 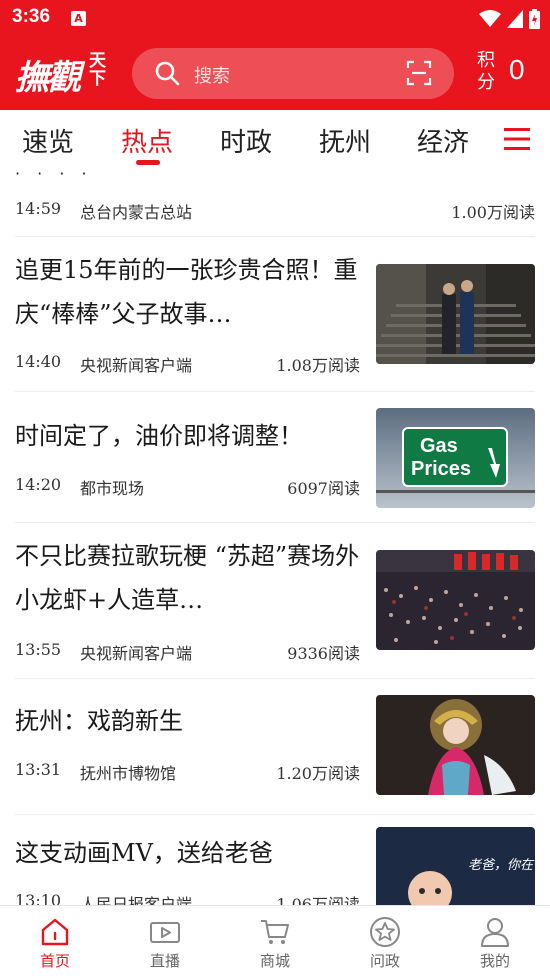 What do you see at coordinates (441, 469) in the screenshot?
I see `sign-text-prices: Prices` at bounding box center [441, 469].